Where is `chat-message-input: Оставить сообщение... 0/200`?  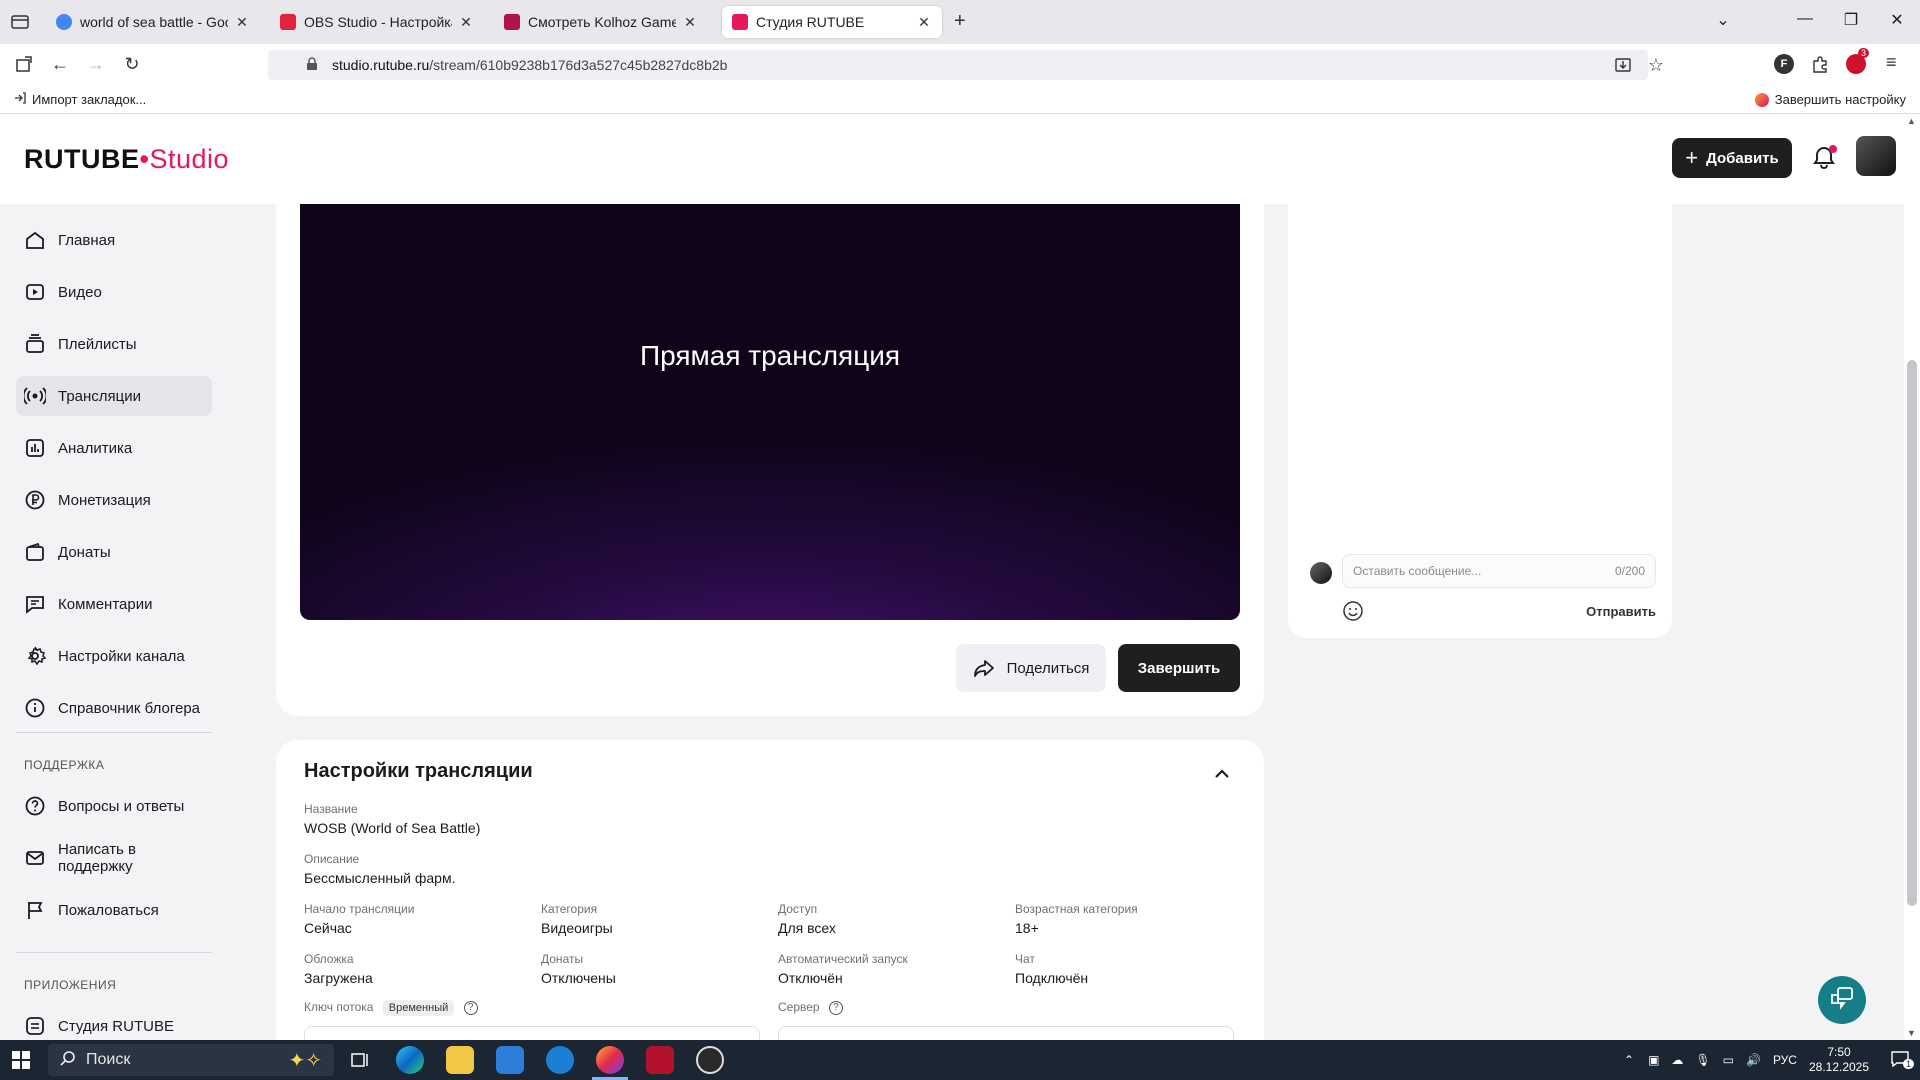 chat-message-input: Оставить сообщение... 0/200 is located at coordinates (1499, 571).